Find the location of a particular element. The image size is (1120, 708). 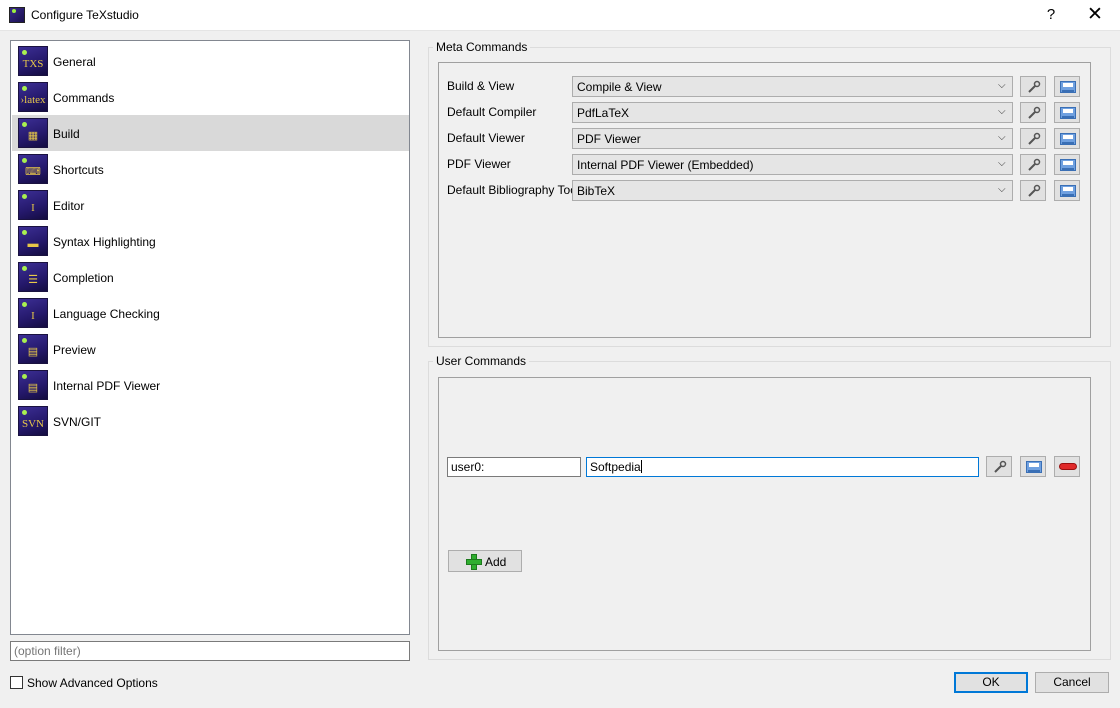

default-bibliography-configure-button is located at coordinates (1033, 190).